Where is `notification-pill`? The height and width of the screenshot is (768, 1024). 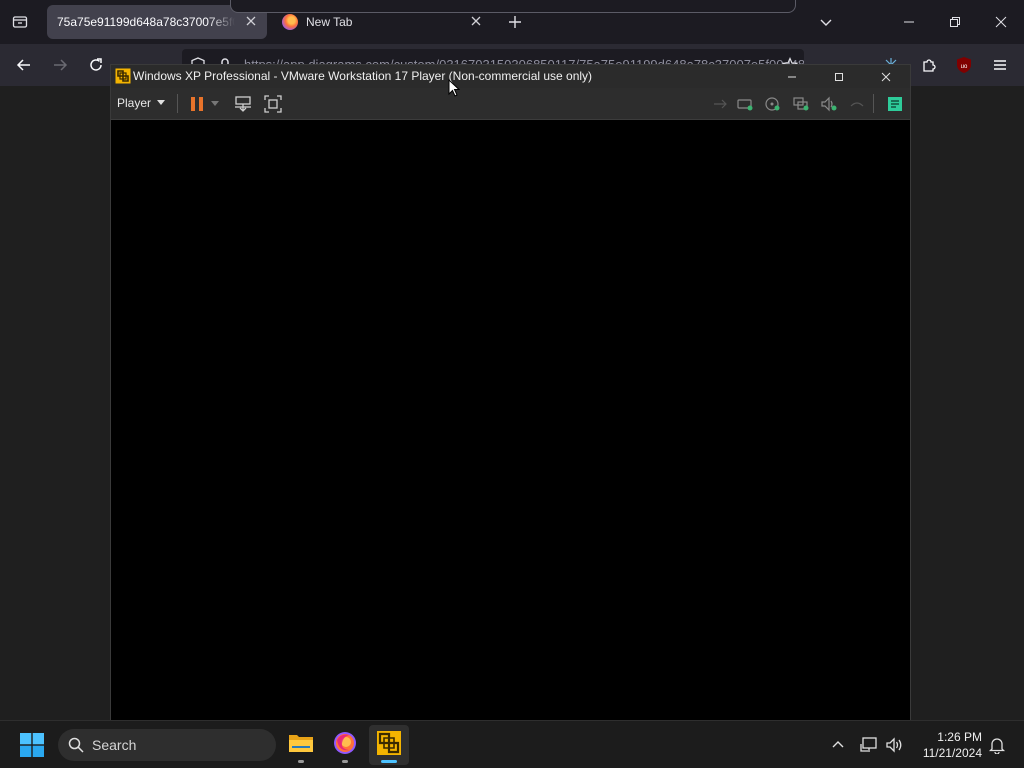
notification-pill is located at coordinates (513, 6).